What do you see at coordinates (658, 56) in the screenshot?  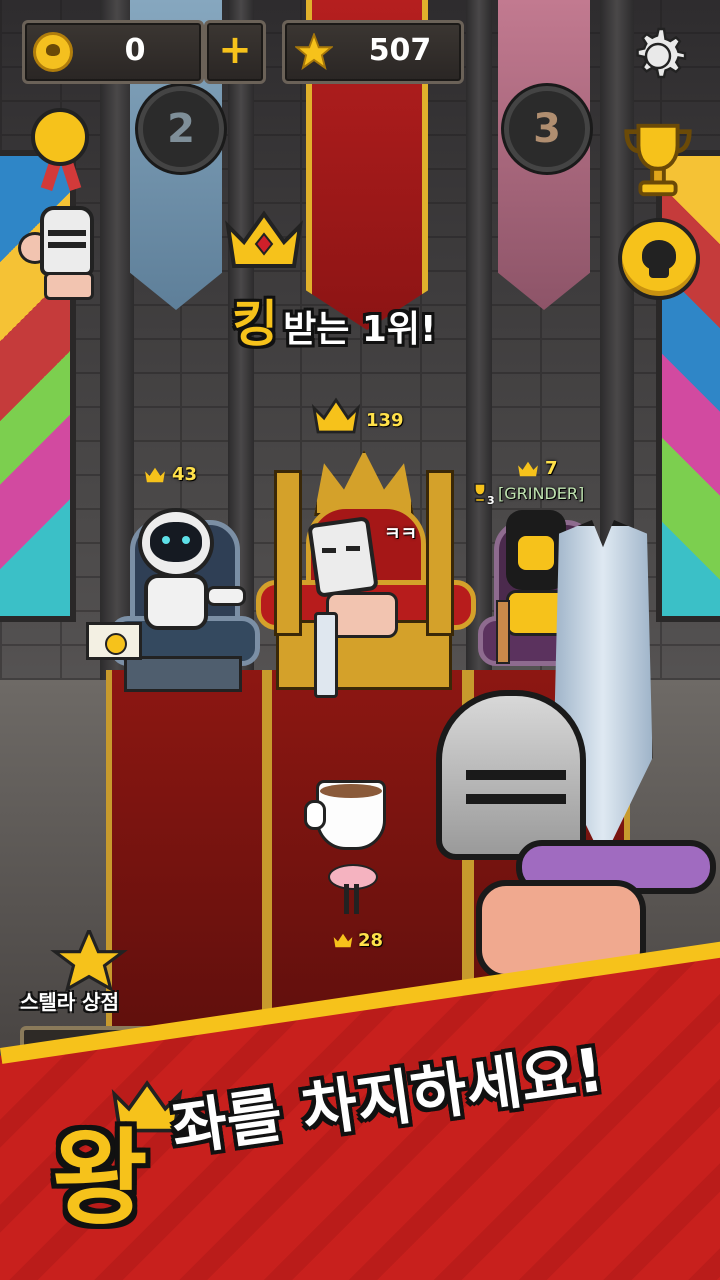 I see `settings-gear-icon` at bounding box center [658, 56].